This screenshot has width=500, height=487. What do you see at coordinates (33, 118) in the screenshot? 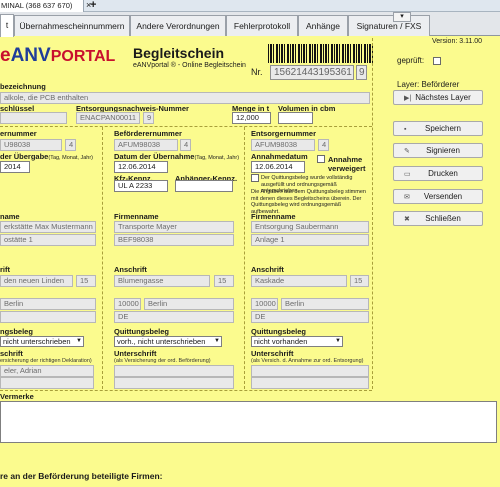
I see `abfallschluessel-field` at bounding box center [33, 118].